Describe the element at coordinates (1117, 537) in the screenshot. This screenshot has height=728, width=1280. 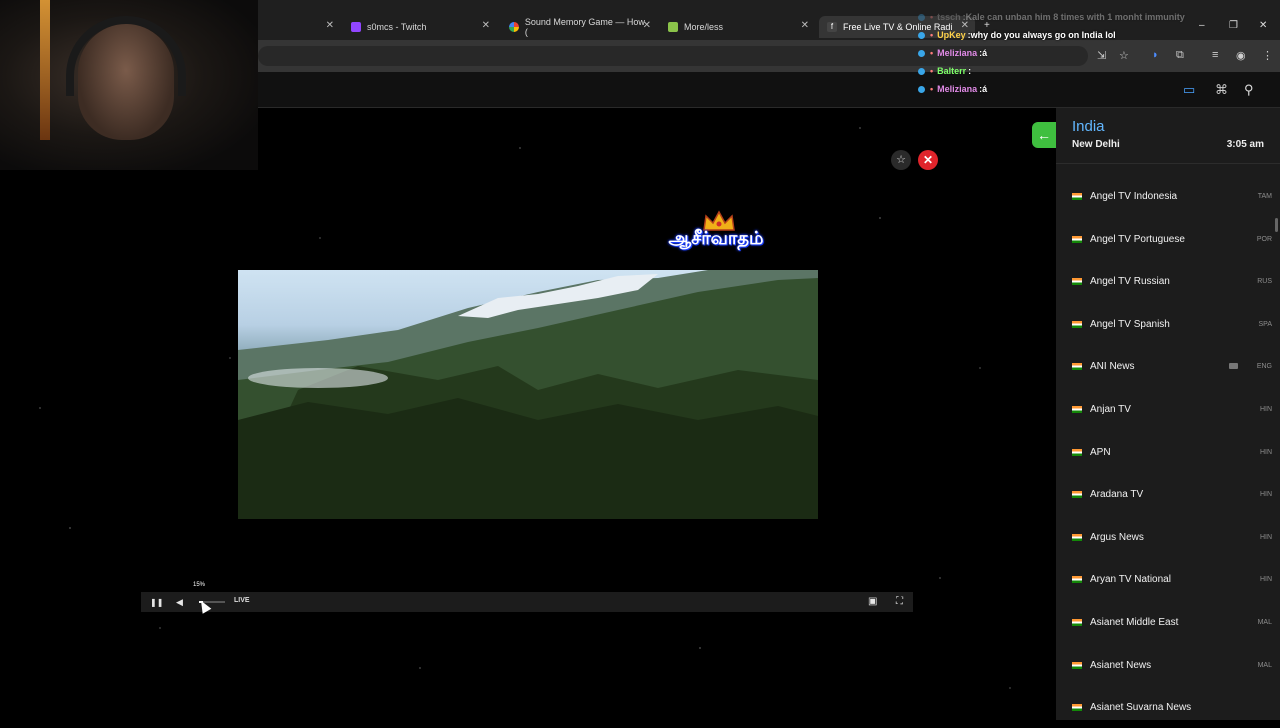
I see `channel-name: Argus News` at that location.